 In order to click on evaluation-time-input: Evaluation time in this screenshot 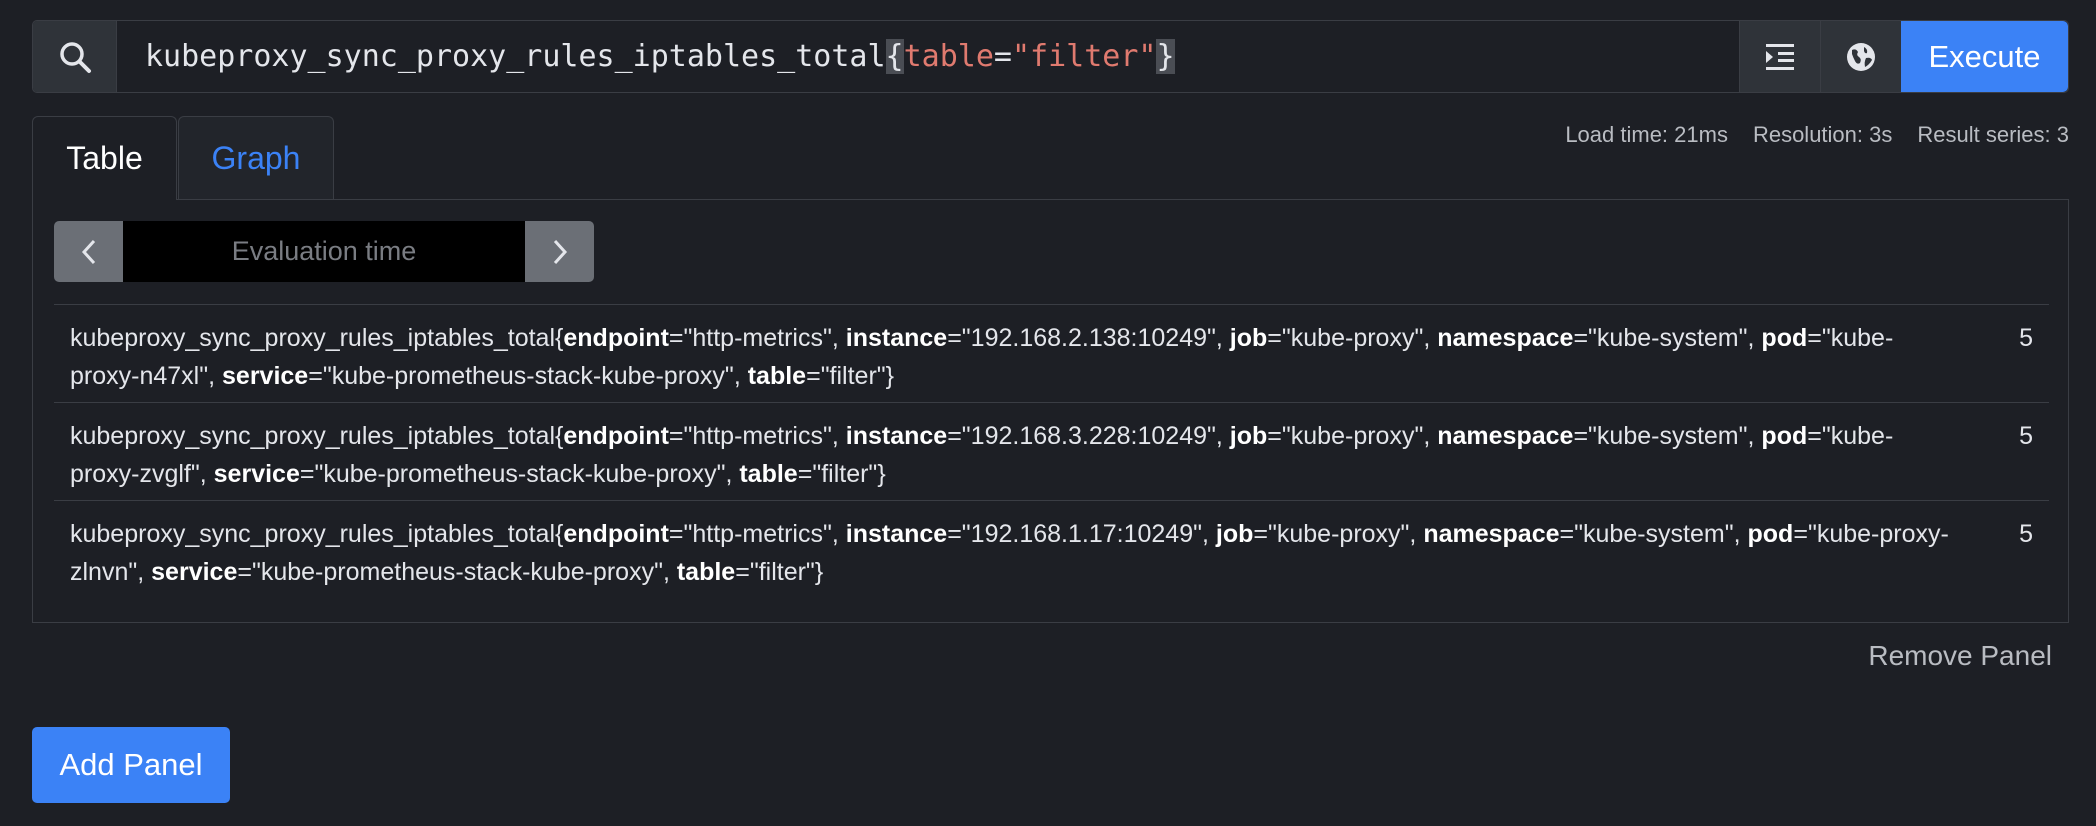, I will do `click(324, 251)`.